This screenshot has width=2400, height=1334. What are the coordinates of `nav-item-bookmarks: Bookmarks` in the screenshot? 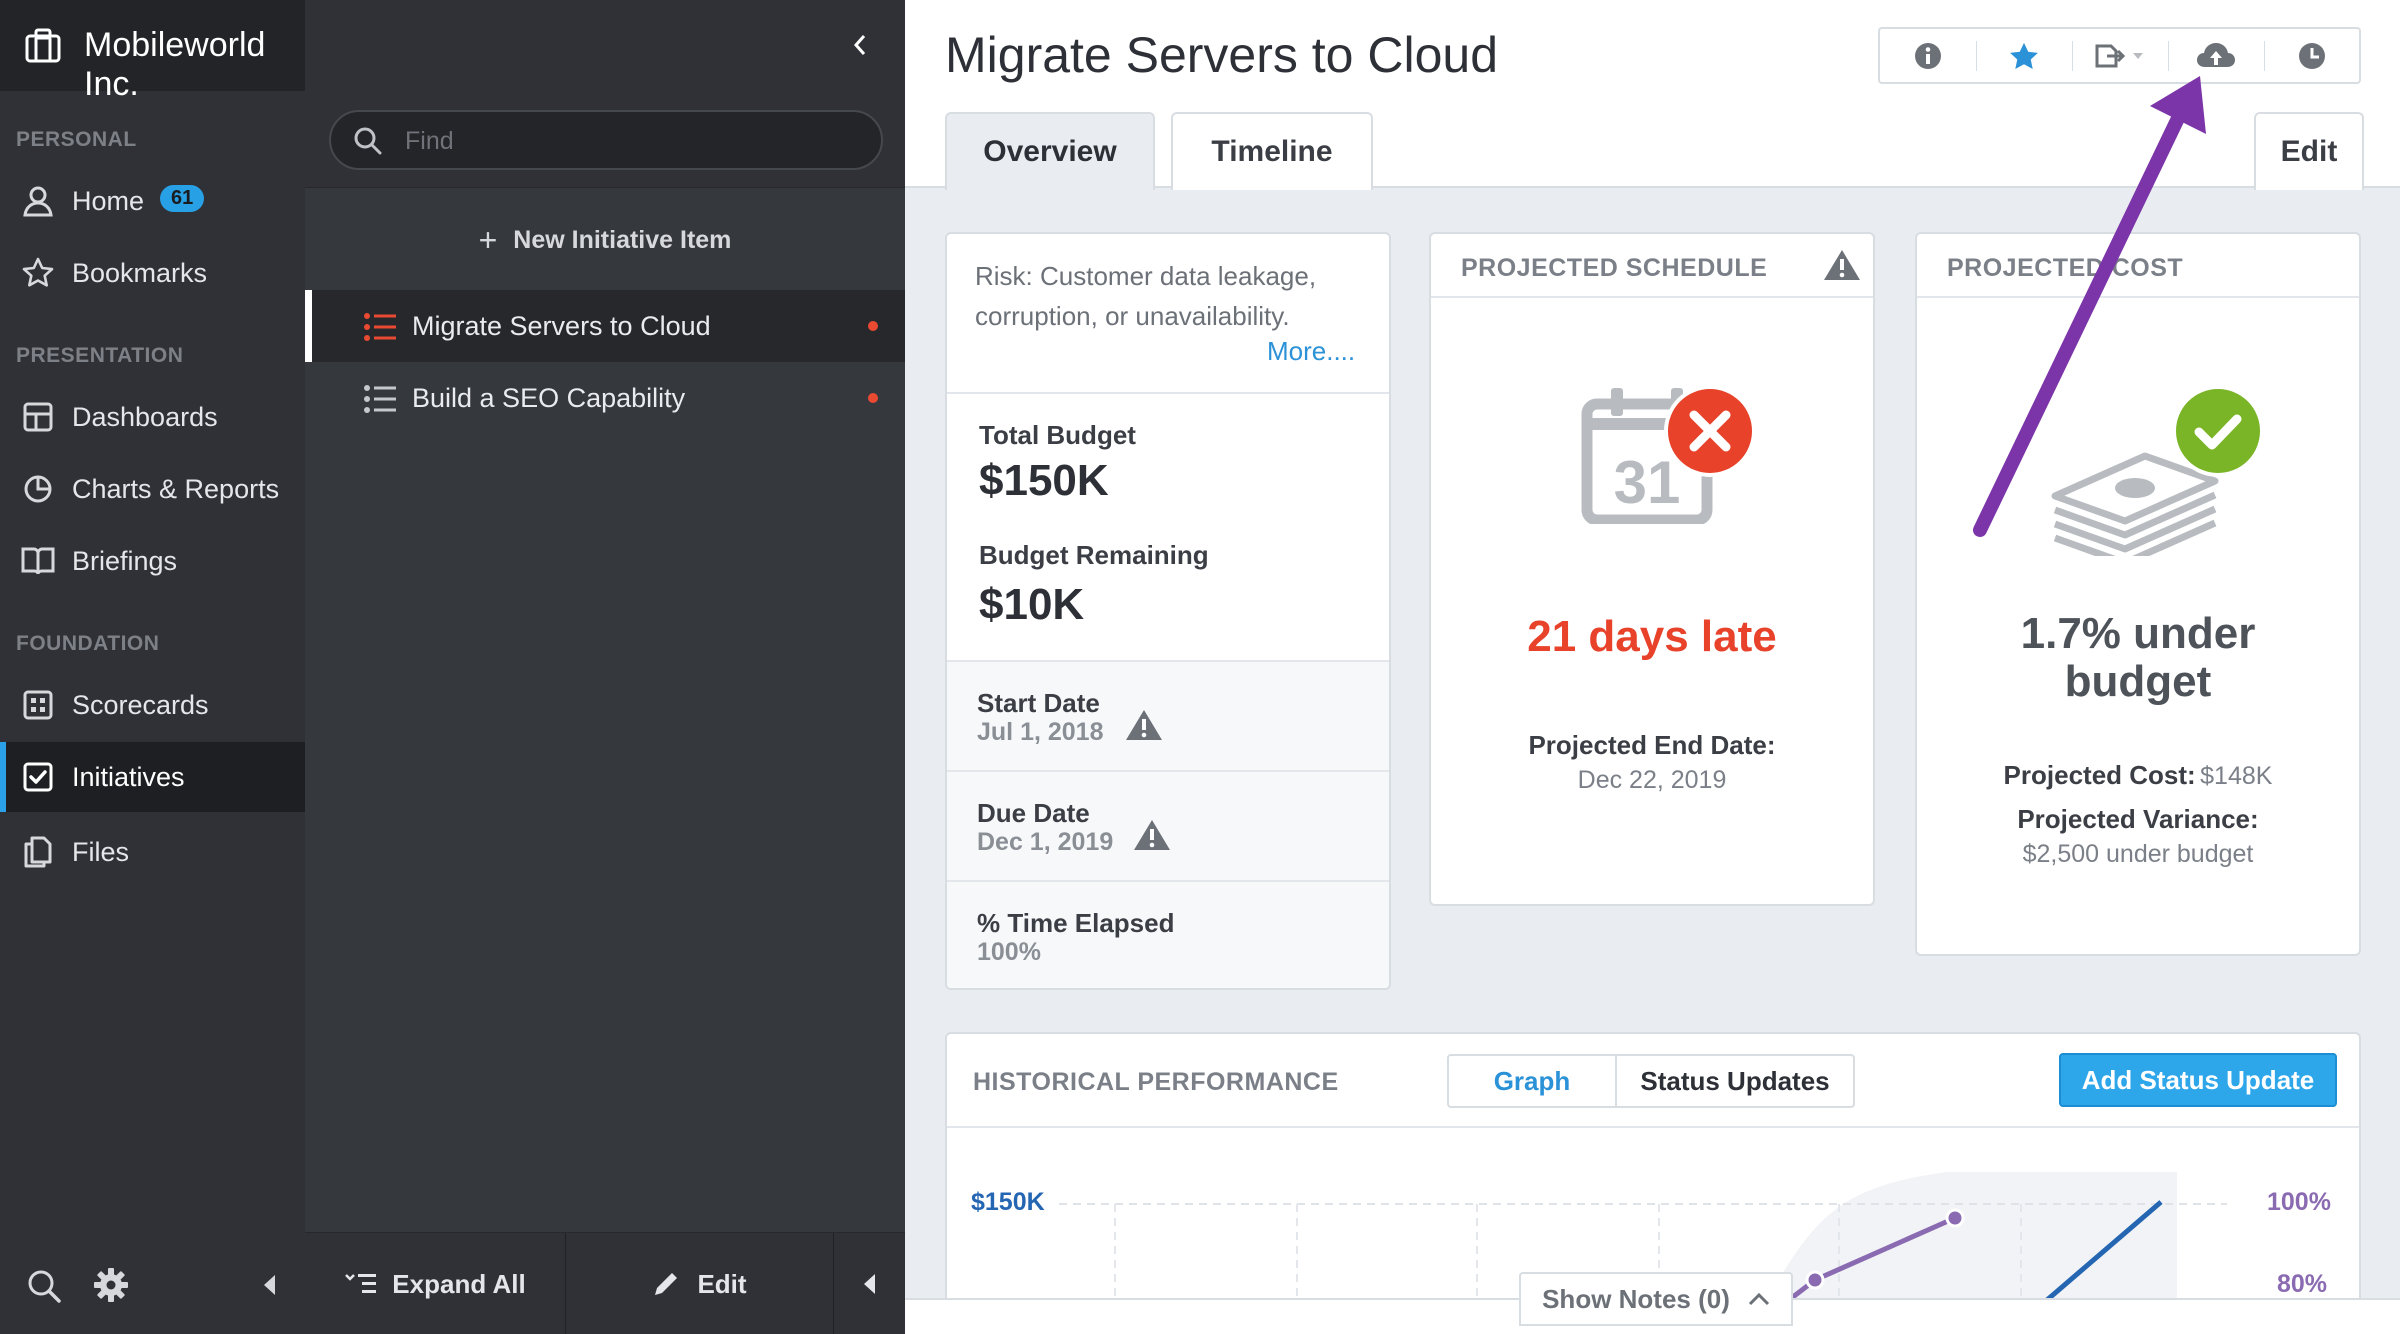 It's located at (152, 273).